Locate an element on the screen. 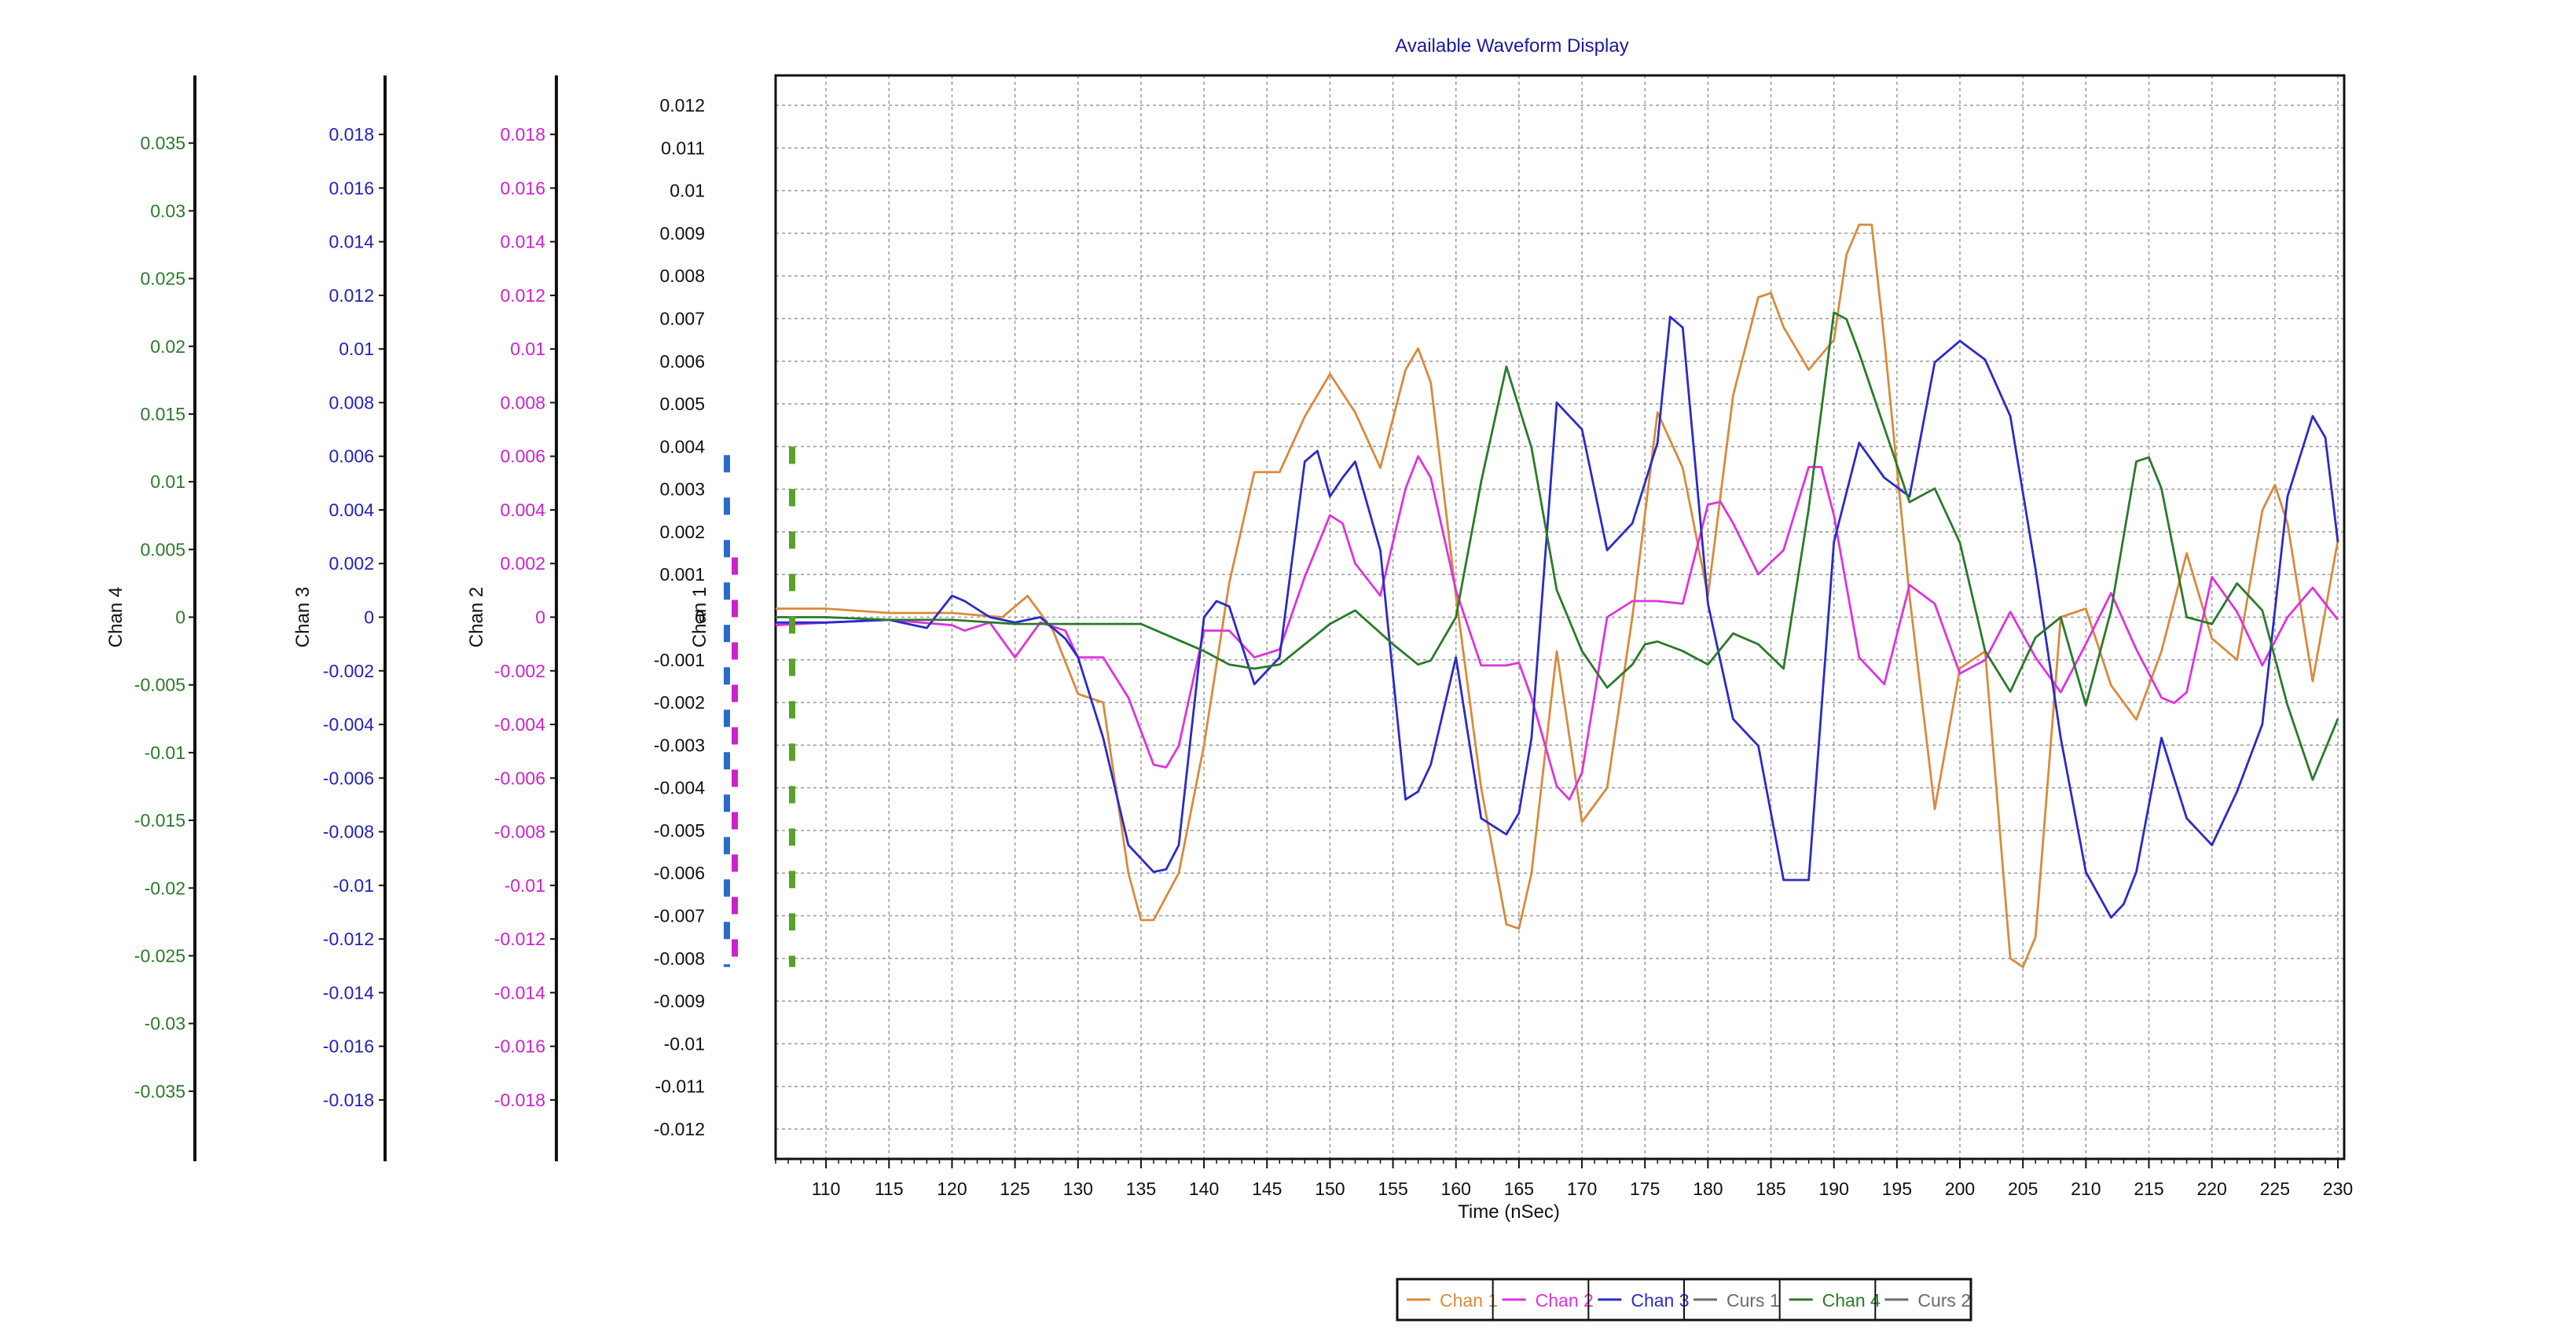 The width and height of the screenshot is (2576, 1342). chart-title: Available Waveform Display is located at coordinates (1511, 46).